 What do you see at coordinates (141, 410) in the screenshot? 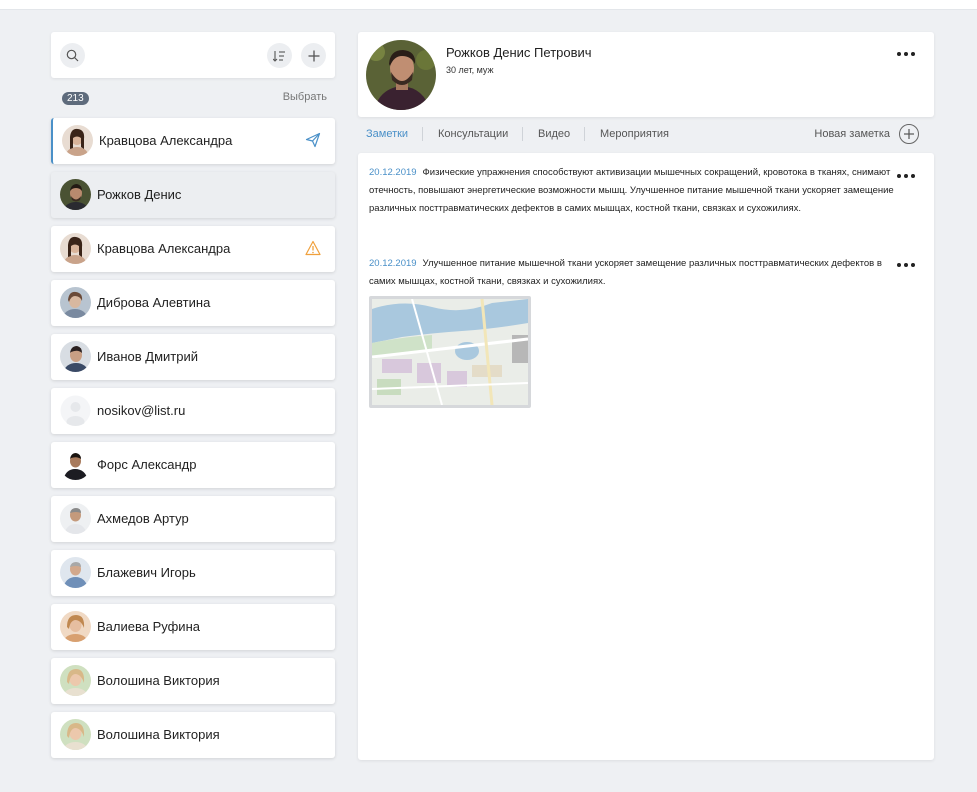
I see `contact-name: nosikov@list.ru` at bounding box center [141, 410].